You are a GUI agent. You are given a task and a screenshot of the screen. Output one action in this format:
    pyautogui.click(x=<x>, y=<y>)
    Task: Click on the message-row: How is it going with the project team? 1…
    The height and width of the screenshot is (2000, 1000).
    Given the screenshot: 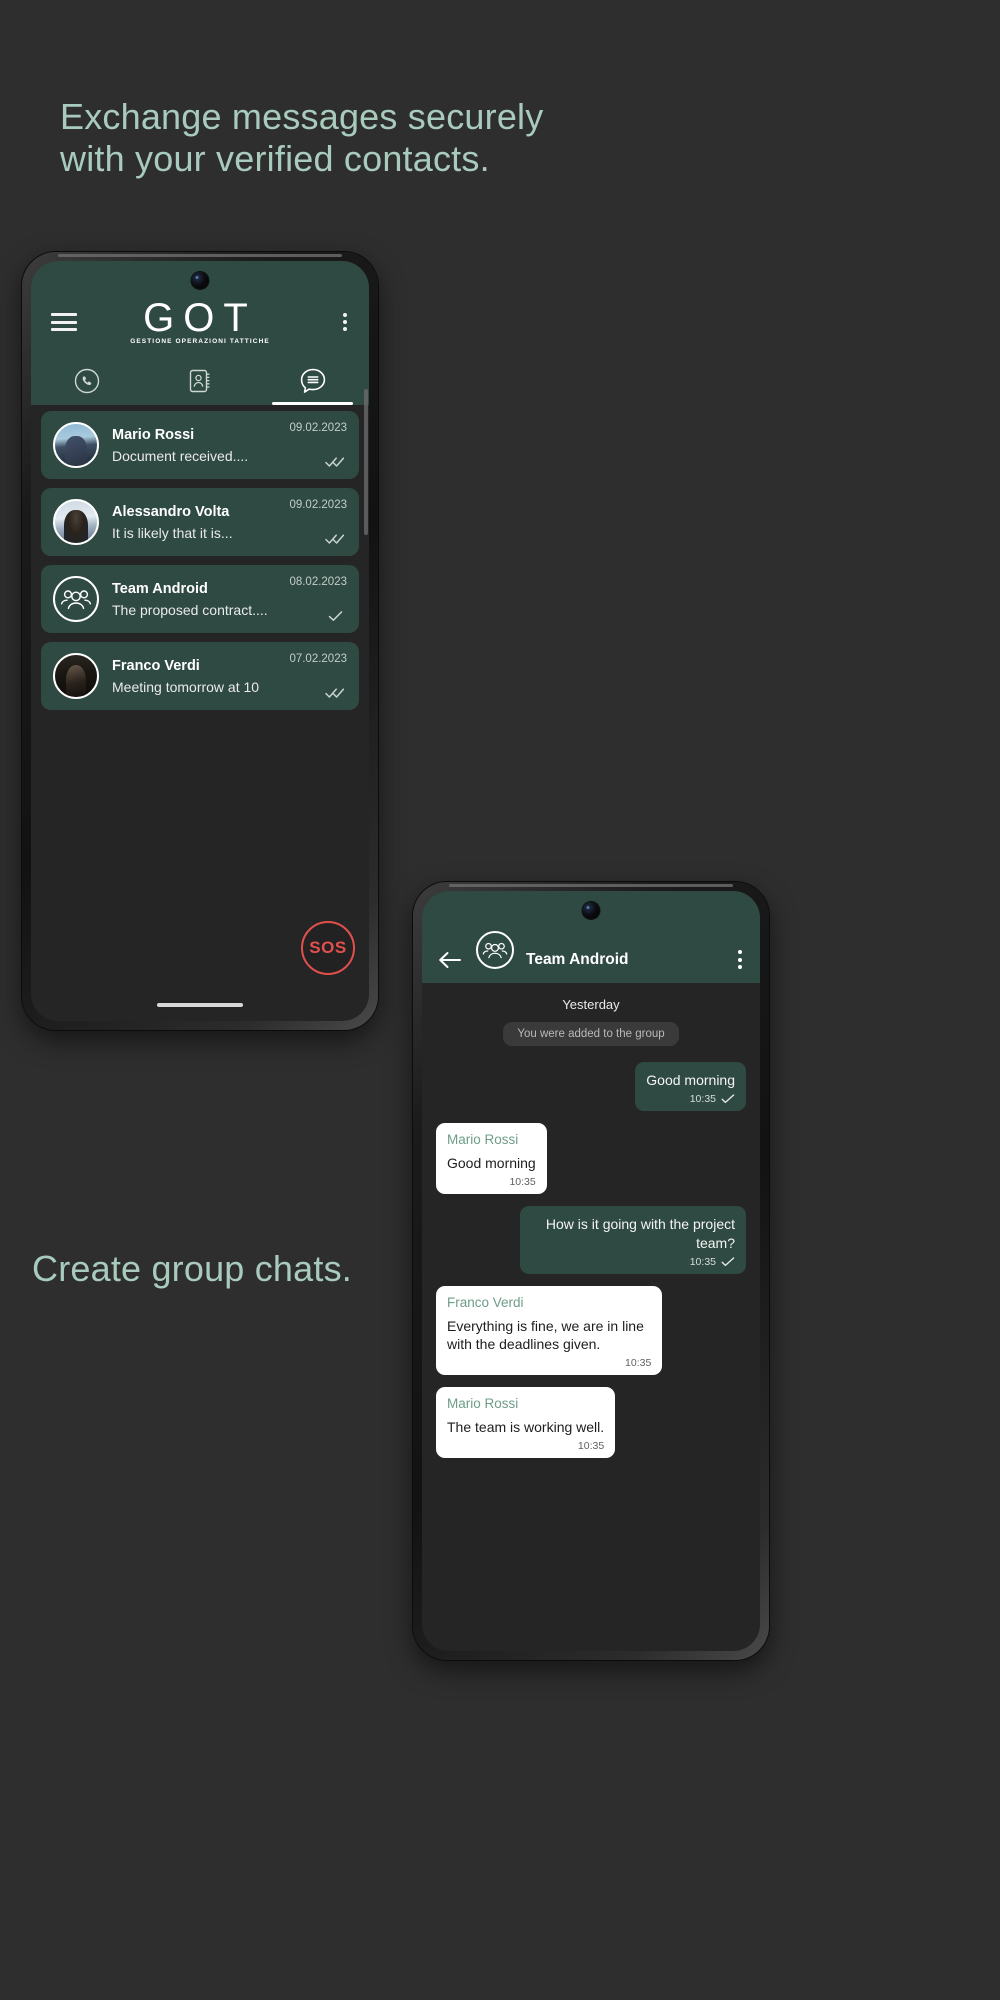 What is the action you would take?
    pyautogui.click(x=591, y=1240)
    